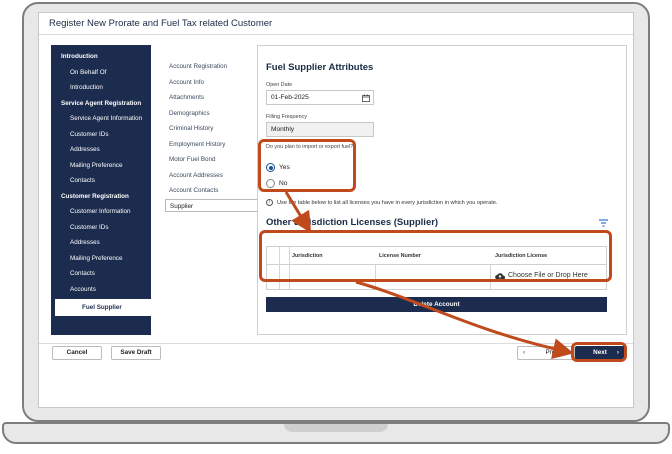 The height and width of the screenshot is (454, 672). Describe the element at coordinates (464, 319) in the screenshot. I see `arrow-to-next` at that location.